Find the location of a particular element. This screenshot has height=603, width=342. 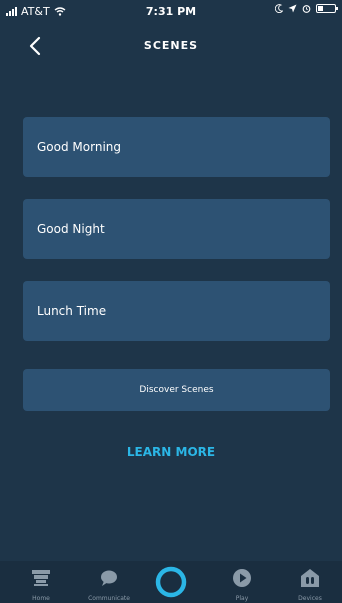

scene-label: Lunch Time is located at coordinates (72, 311).